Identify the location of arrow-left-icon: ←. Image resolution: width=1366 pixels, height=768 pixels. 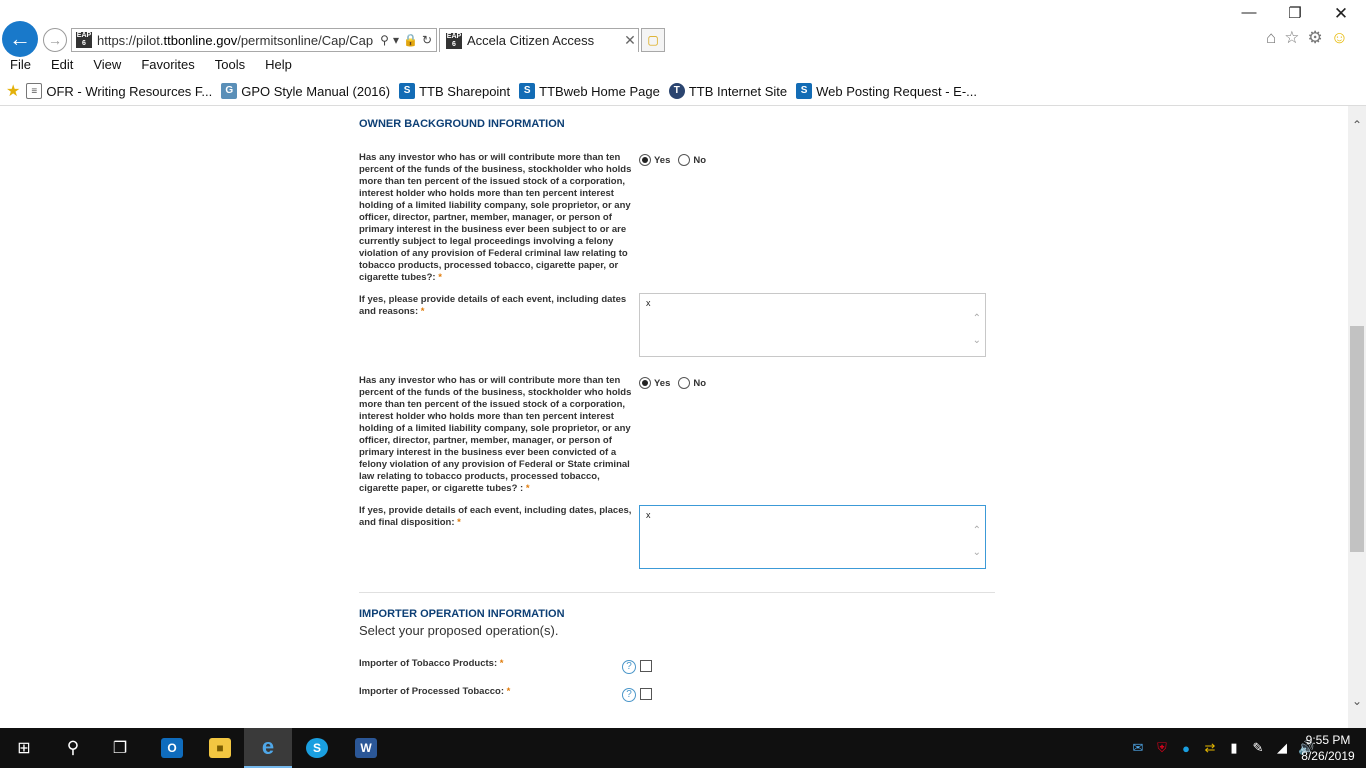
(20, 38).